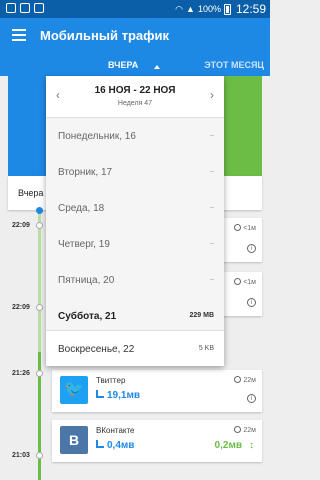 The width and height of the screenshot is (320, 480). What do you see at coordinates (157, 391) in the screenshot?
I see `app-usage-card-twitter: 🐦 Твиттер 19,1мв 22м i` at bounding box center [157, 391].